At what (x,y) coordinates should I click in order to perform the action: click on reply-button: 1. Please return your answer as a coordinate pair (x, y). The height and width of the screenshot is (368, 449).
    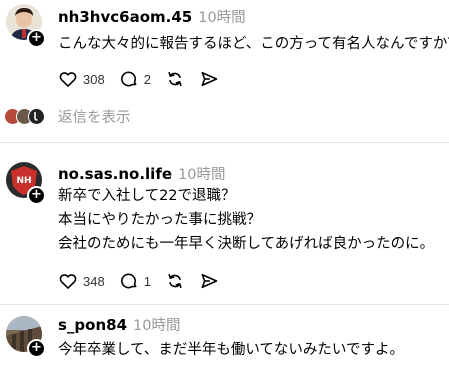
    Looking at the image, I should click on (135, 281).